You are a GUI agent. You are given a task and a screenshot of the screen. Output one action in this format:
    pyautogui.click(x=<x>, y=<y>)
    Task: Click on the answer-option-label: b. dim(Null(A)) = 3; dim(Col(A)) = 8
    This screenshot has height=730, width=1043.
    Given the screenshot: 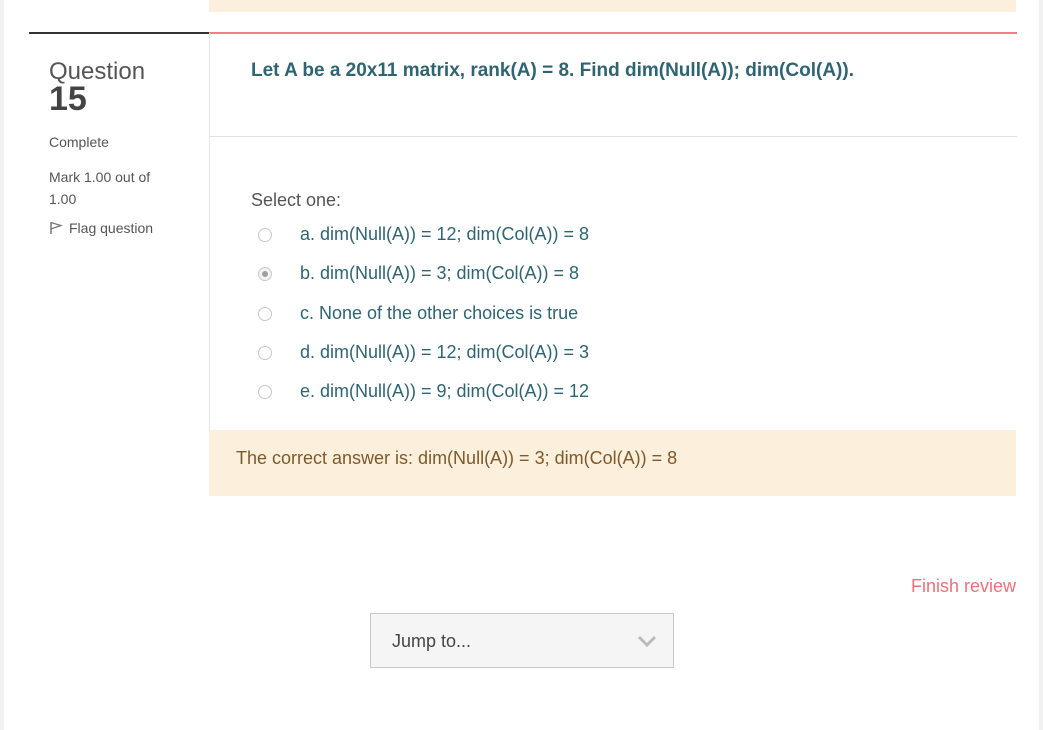 What is the action you would take?
    pyautogui.click(x=440, y=273)
    